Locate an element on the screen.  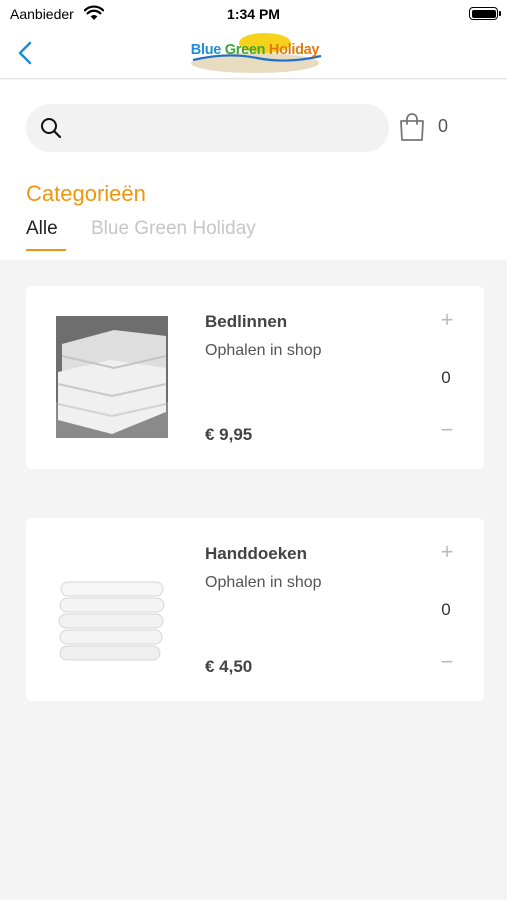
tab-alle: Alle is located at coordinates (42, 229).